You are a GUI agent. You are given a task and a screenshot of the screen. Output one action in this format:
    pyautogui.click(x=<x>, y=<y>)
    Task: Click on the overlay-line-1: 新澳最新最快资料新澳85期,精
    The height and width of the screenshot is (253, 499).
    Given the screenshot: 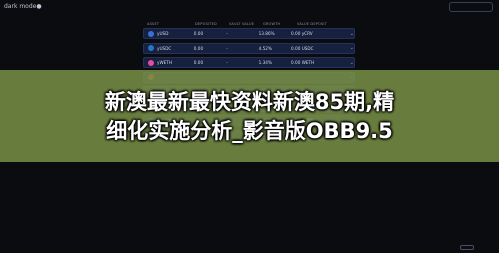 What is the action you would take?
    pyautogui.click(x=249, y=102)
    